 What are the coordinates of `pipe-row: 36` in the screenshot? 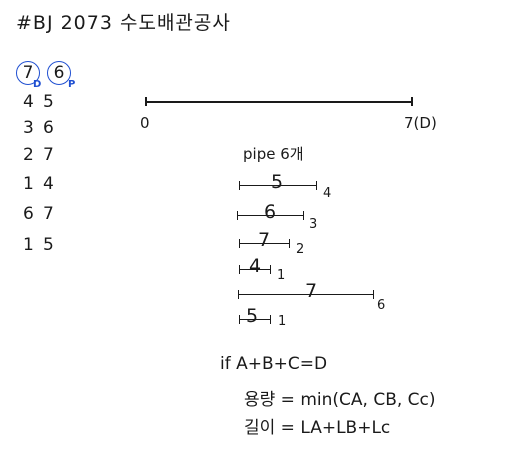 It's located at (43, 128).